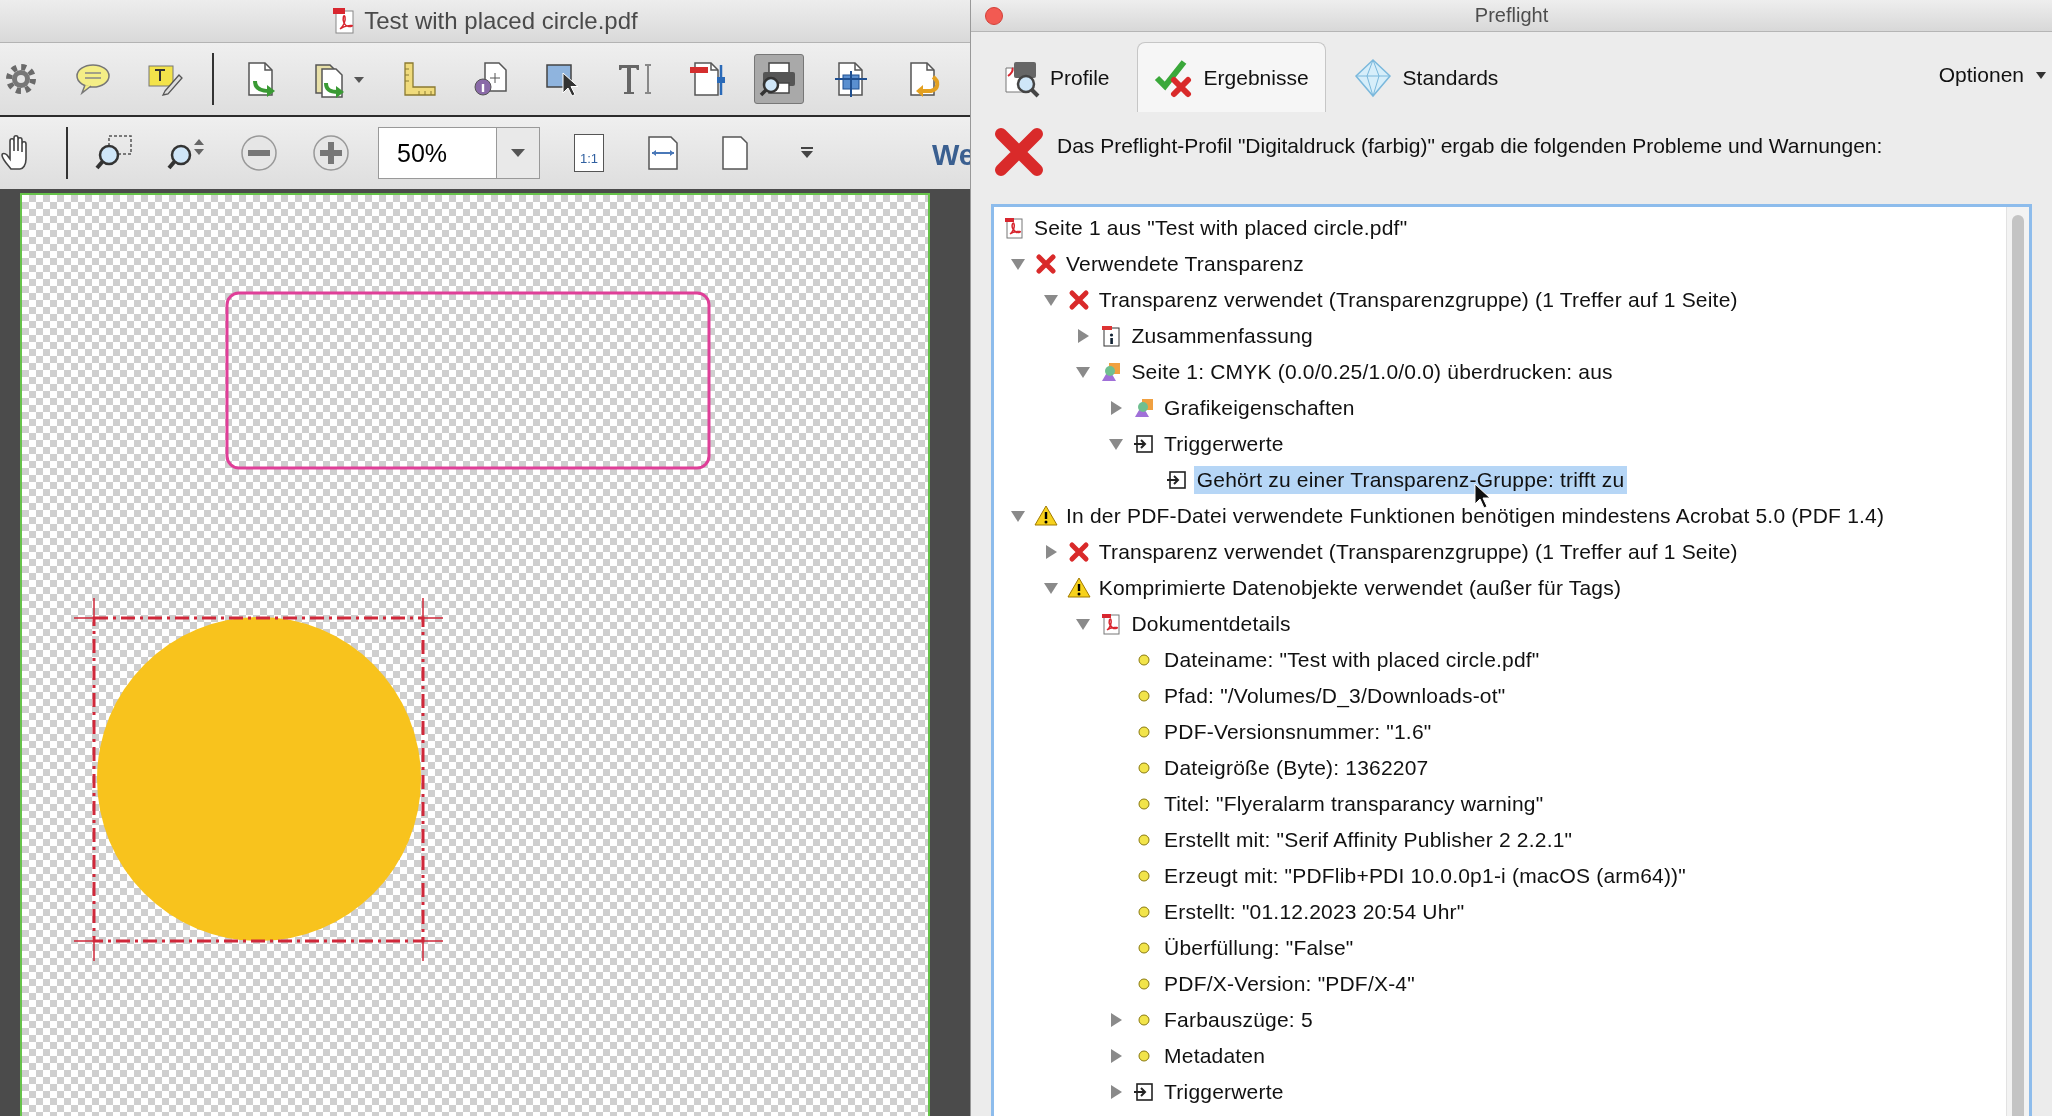  I want to click on tree-item: Farbauszüge: 5, so click(1238, 1020).